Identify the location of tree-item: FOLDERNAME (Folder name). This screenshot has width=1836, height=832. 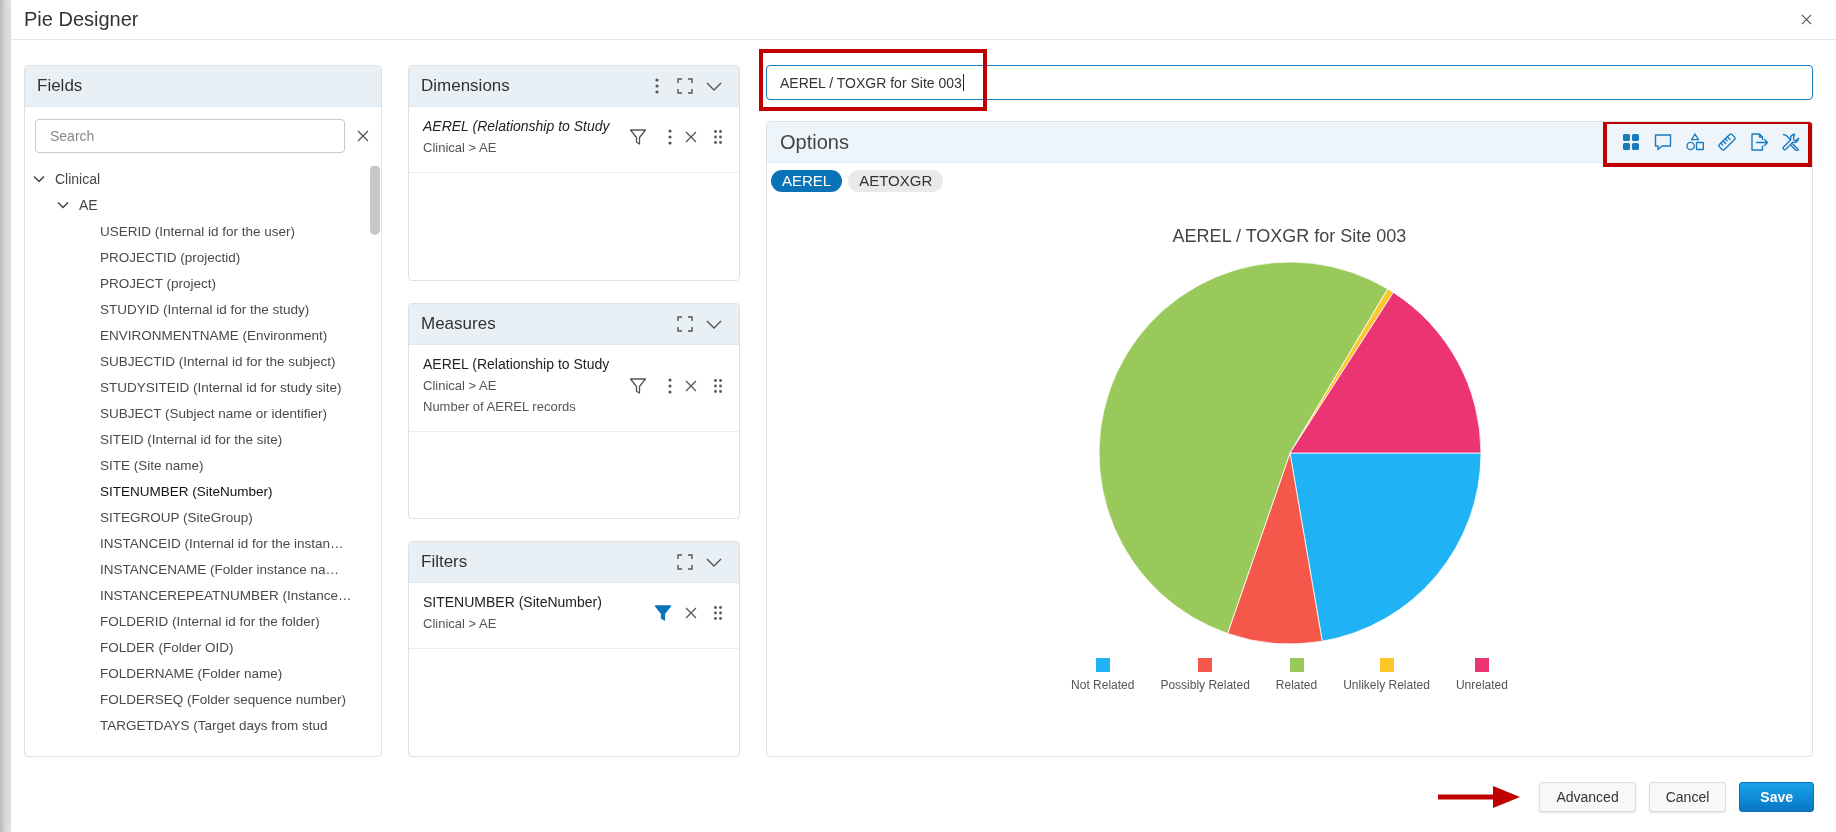
(191, 673).